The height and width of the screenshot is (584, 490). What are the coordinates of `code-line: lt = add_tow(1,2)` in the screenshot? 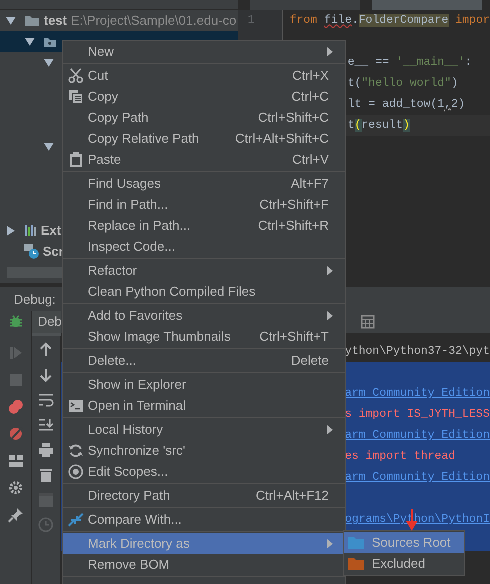 It's located at (407, 104).